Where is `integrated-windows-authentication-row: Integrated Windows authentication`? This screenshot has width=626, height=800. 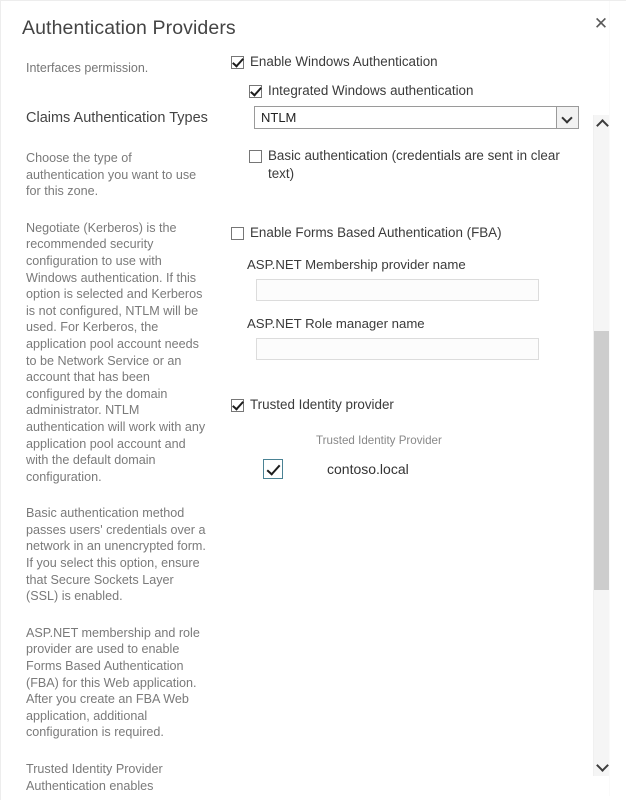
integrated-windows-authentication-row: Integrated Windows authentication is located at coordinates (416, 91).